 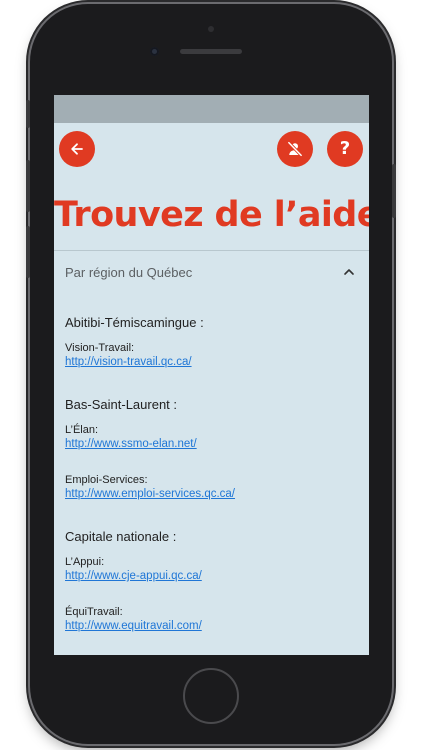 I want to click on resource-entry: L’Appui: http://www.cje-appui.qc.ca/, so click(x=133, y=569).